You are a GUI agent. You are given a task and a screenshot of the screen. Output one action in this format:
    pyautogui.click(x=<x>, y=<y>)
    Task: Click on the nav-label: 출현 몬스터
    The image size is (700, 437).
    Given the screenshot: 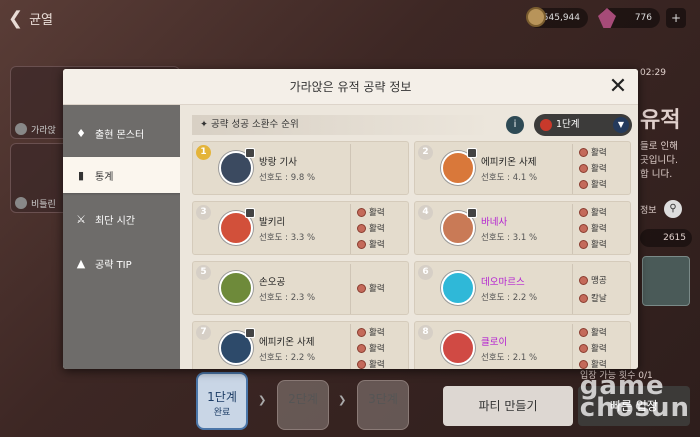 What is the action you would take?
    pyautogui.click(x=120, y=135)
    